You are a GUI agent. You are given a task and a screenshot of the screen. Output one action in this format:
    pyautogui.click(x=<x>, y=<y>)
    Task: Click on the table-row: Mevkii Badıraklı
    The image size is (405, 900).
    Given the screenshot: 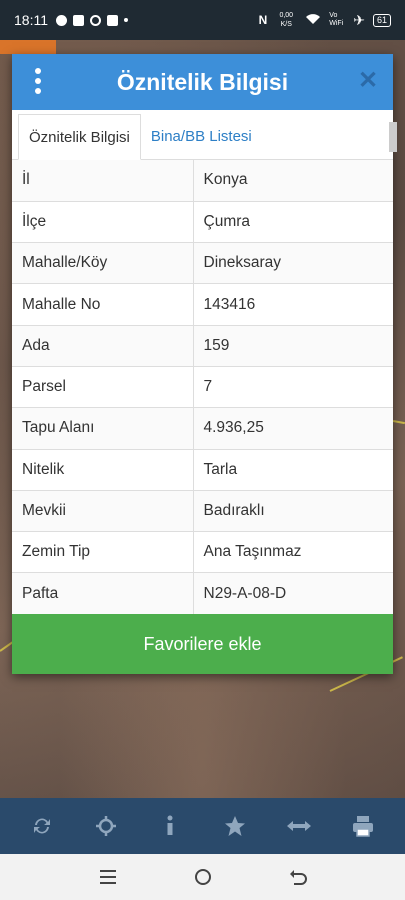 What is the action you would take?
    pyautogui.click(x=202, y=511)
    